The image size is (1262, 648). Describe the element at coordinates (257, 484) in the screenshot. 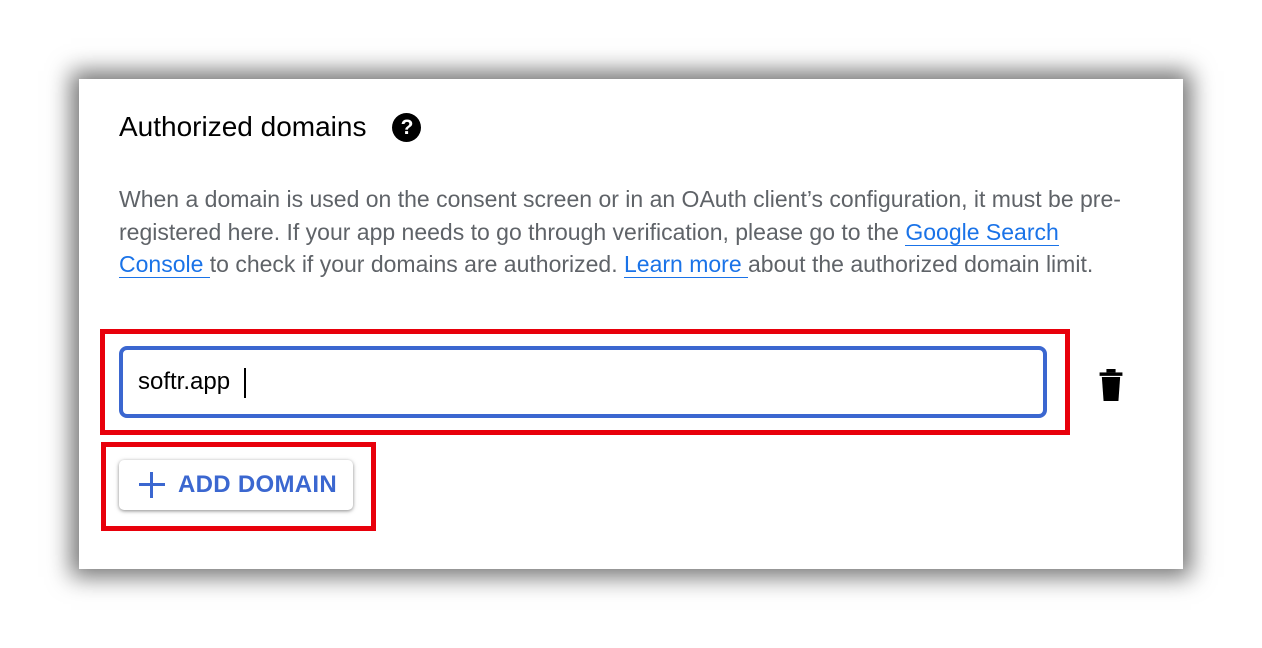

I see `add-domain-label: ADD DOMAIN` at that location.